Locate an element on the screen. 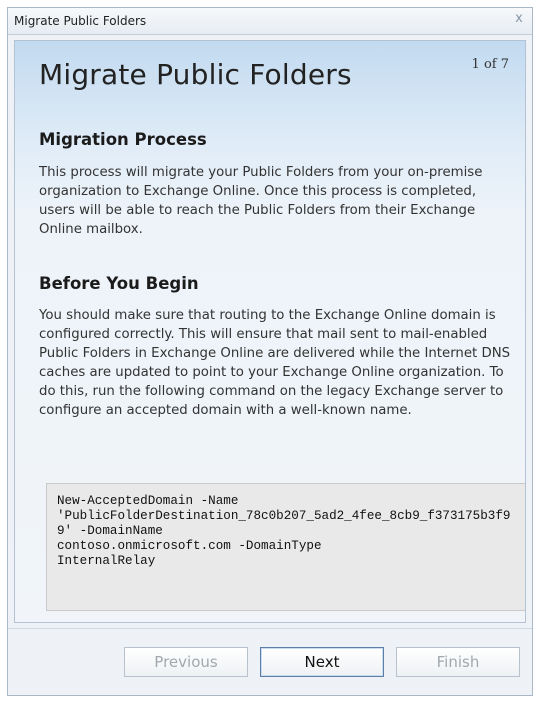 Image resolution: width=540 pixels, height=703 pixels. button-bar: Previous Next Finish is located at coordinates (270, 661).